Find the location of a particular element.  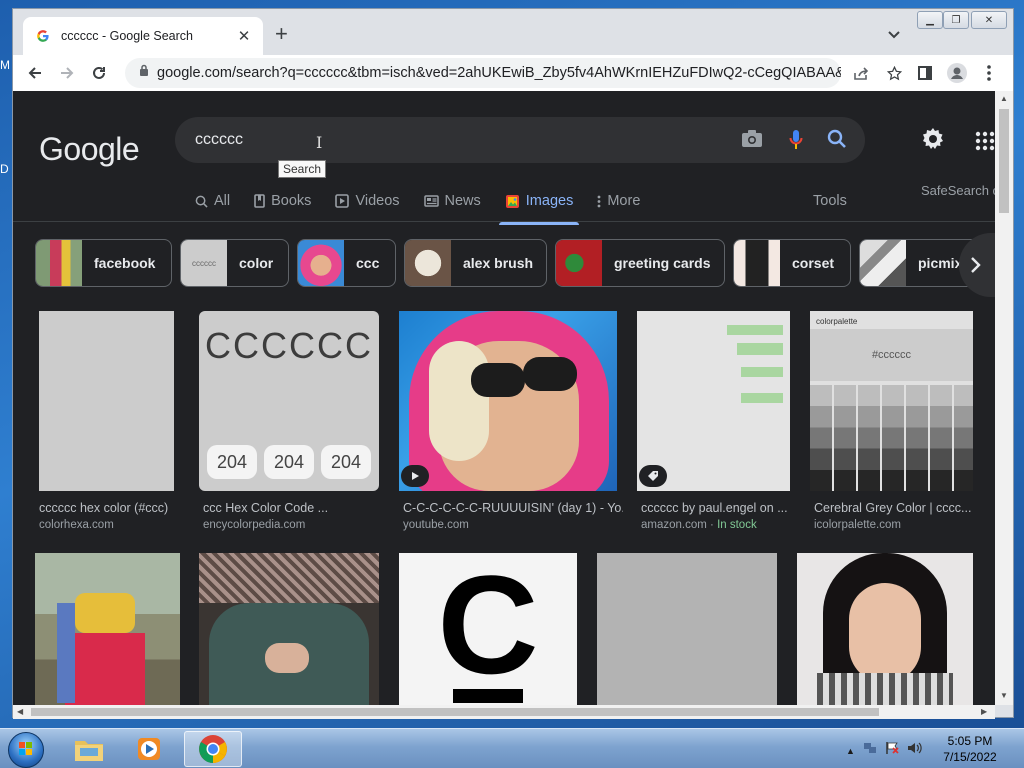

taskbar-clock: 5:05 PM 7/15/2022 is located at coordinates (970, 749).